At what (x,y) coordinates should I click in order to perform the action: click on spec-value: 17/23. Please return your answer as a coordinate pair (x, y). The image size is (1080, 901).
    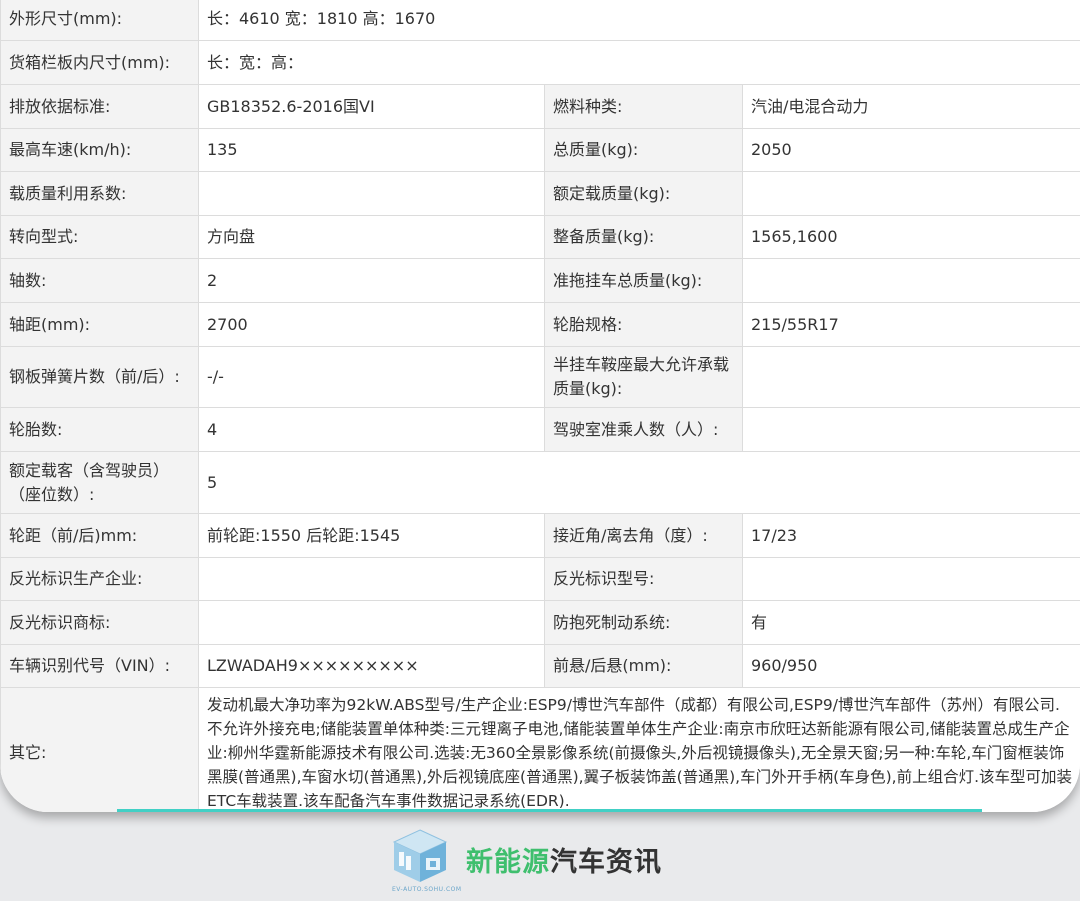
    Looking at the image, I should click on (911, 535).